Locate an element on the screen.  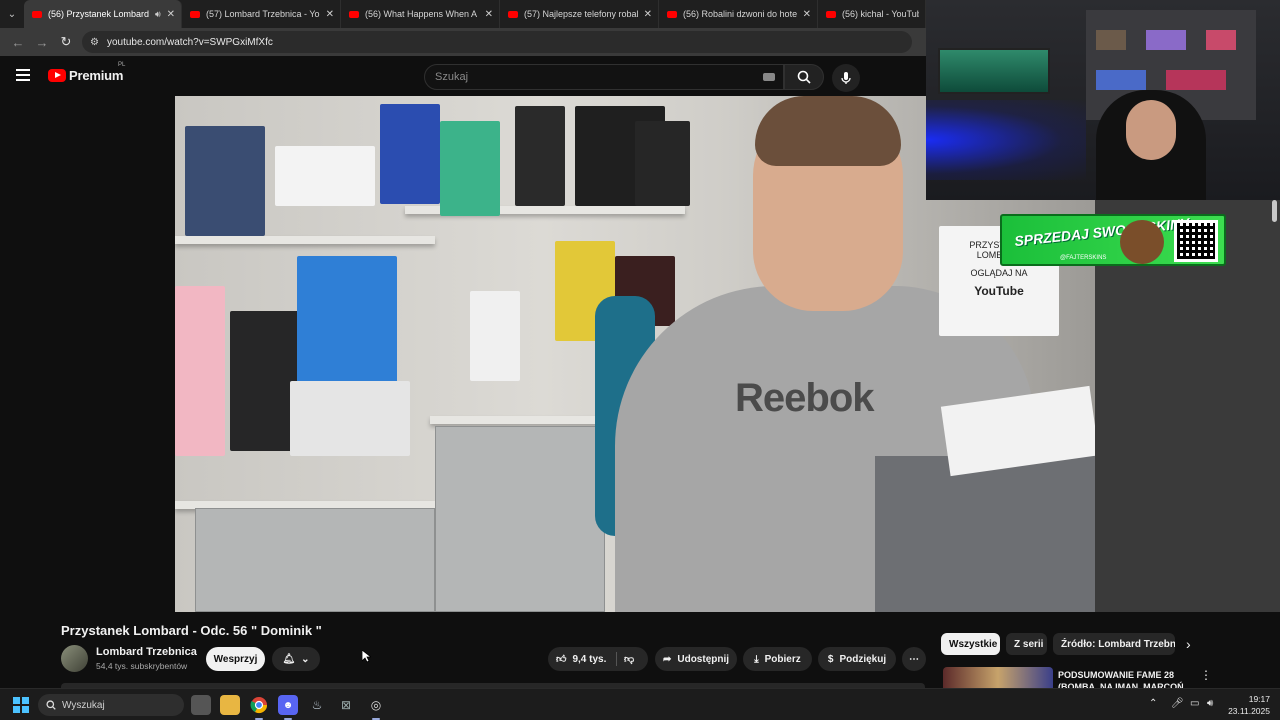
notification-bell-button: 🔔︎ ⌄ is located at coordinates (296, 659).